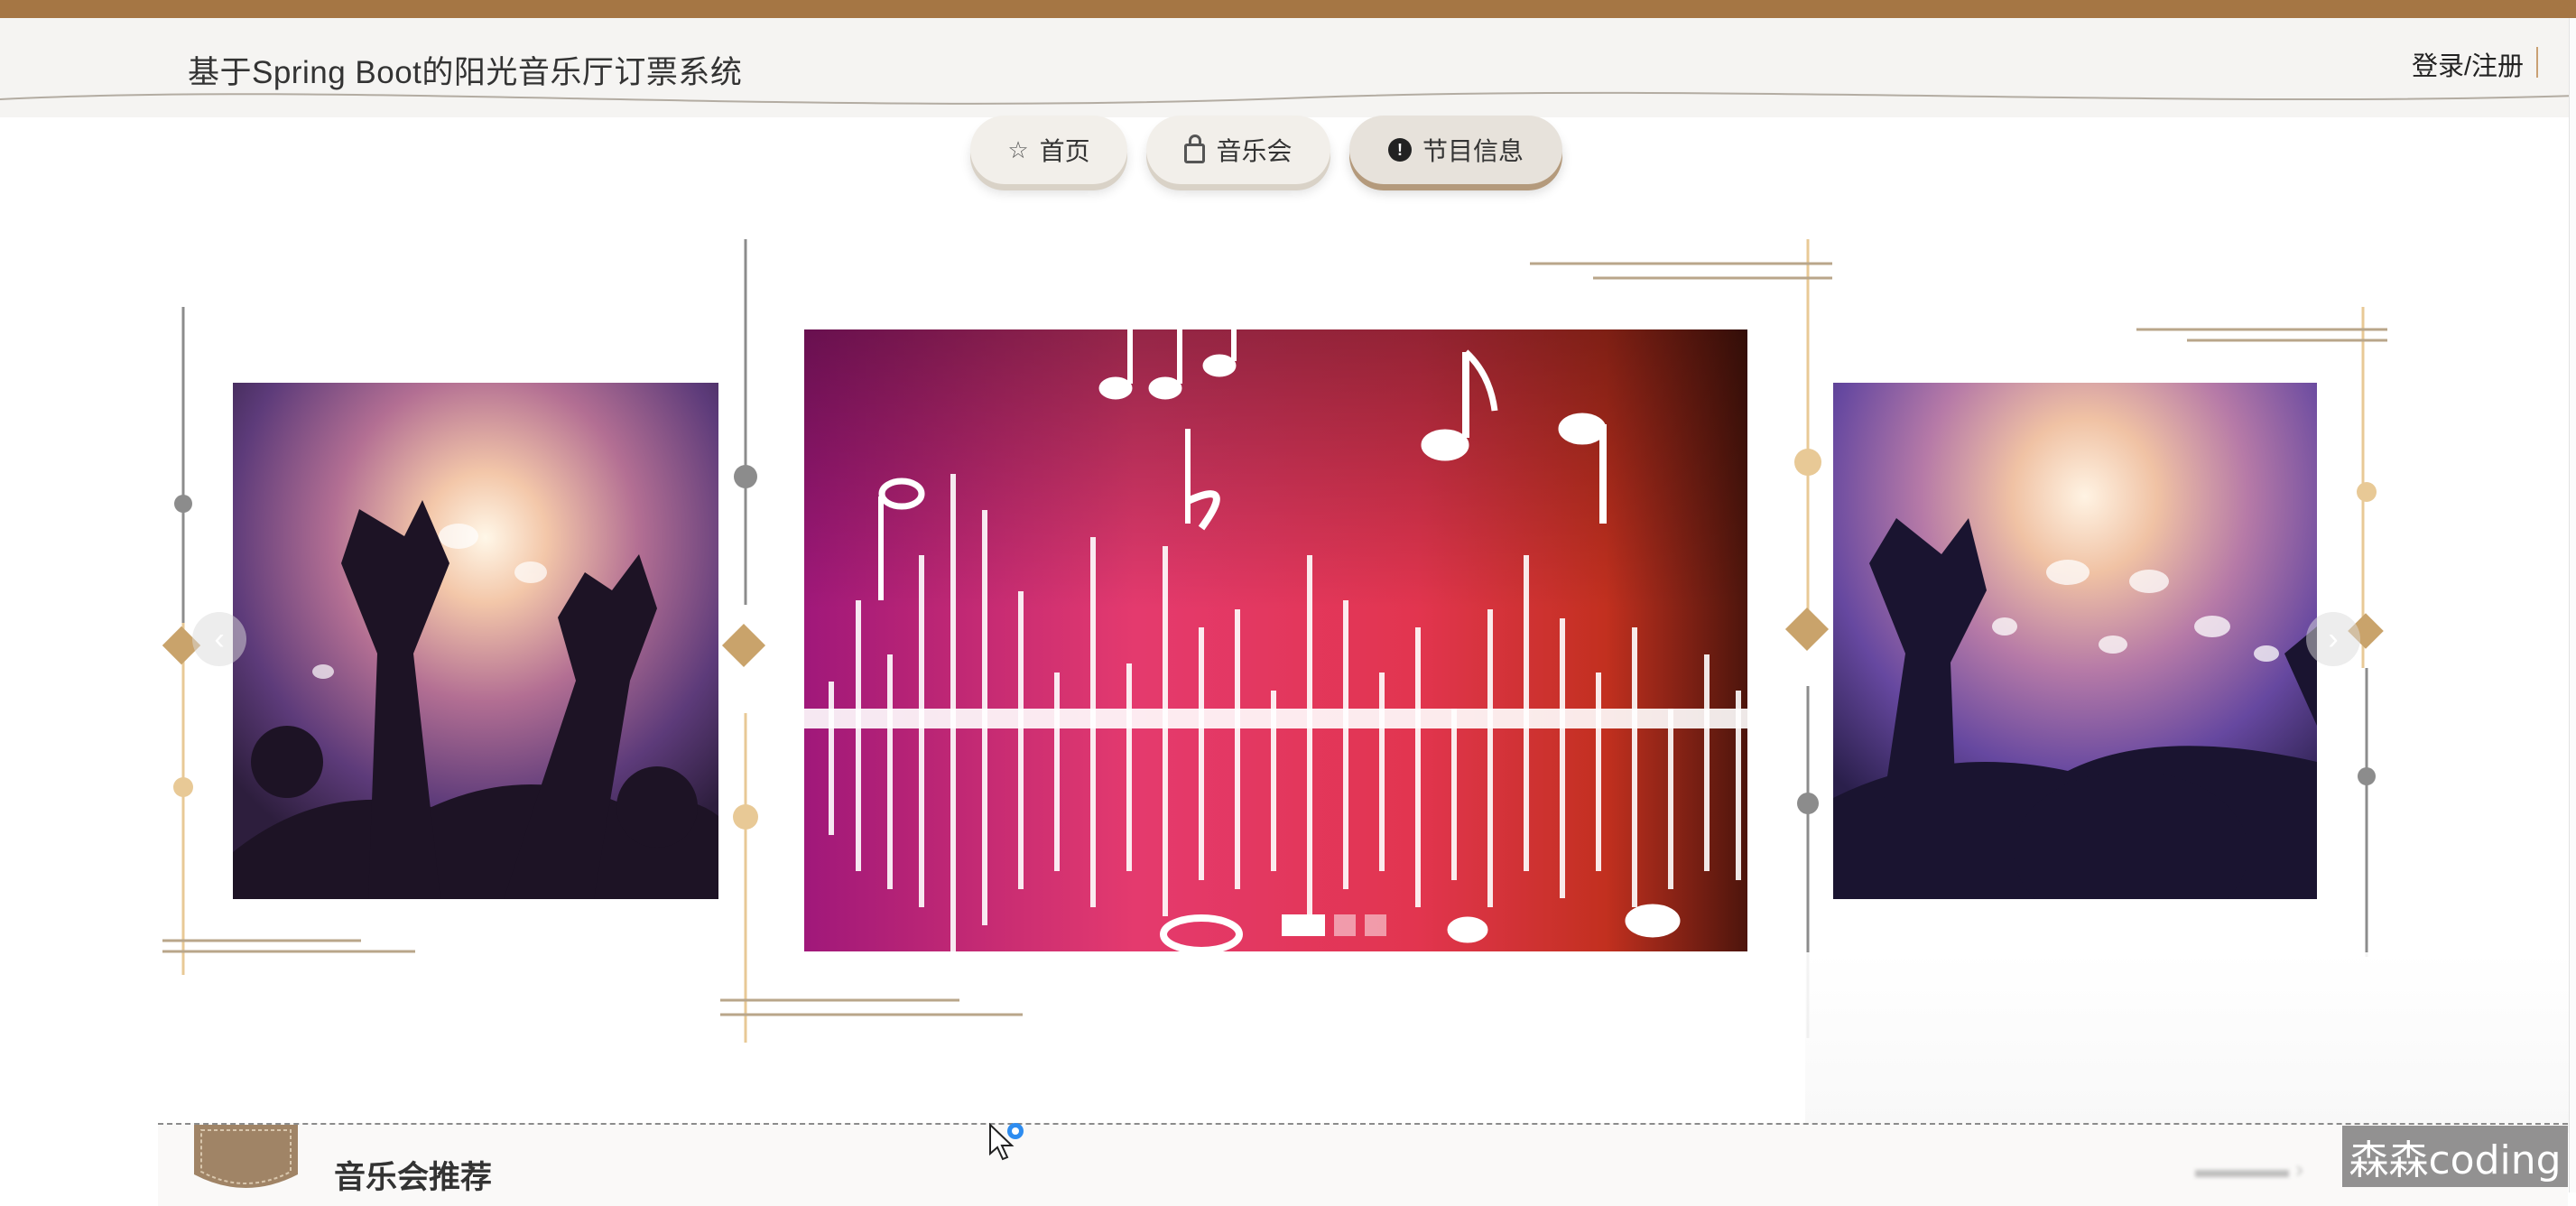 The width and height of the screenshot is (2576, 1206). I want to click on mouse-cursor, so click(1006, 1142).